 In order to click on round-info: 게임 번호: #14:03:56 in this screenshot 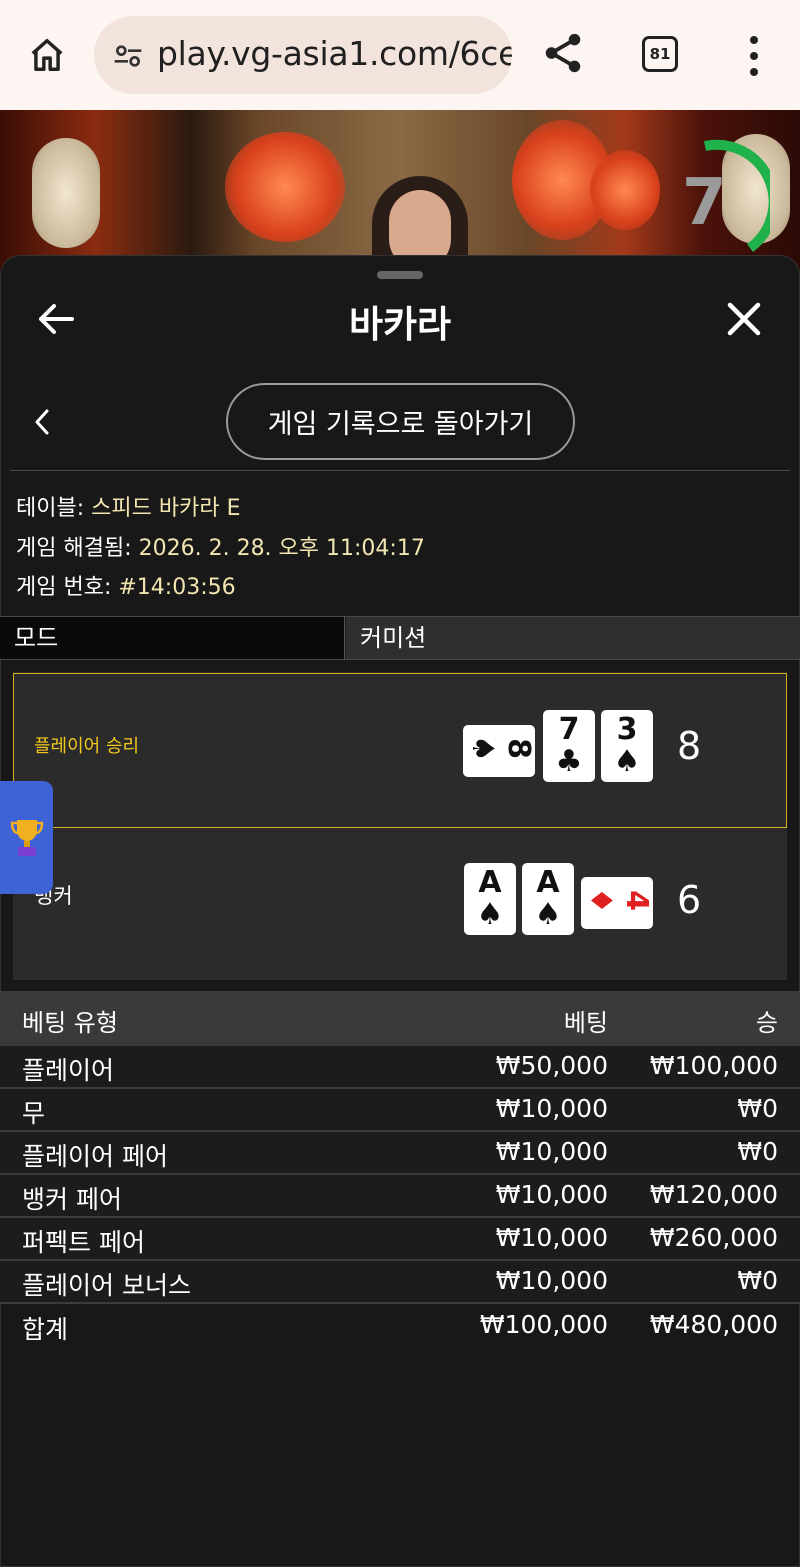, I will do `click(126, 585)`.